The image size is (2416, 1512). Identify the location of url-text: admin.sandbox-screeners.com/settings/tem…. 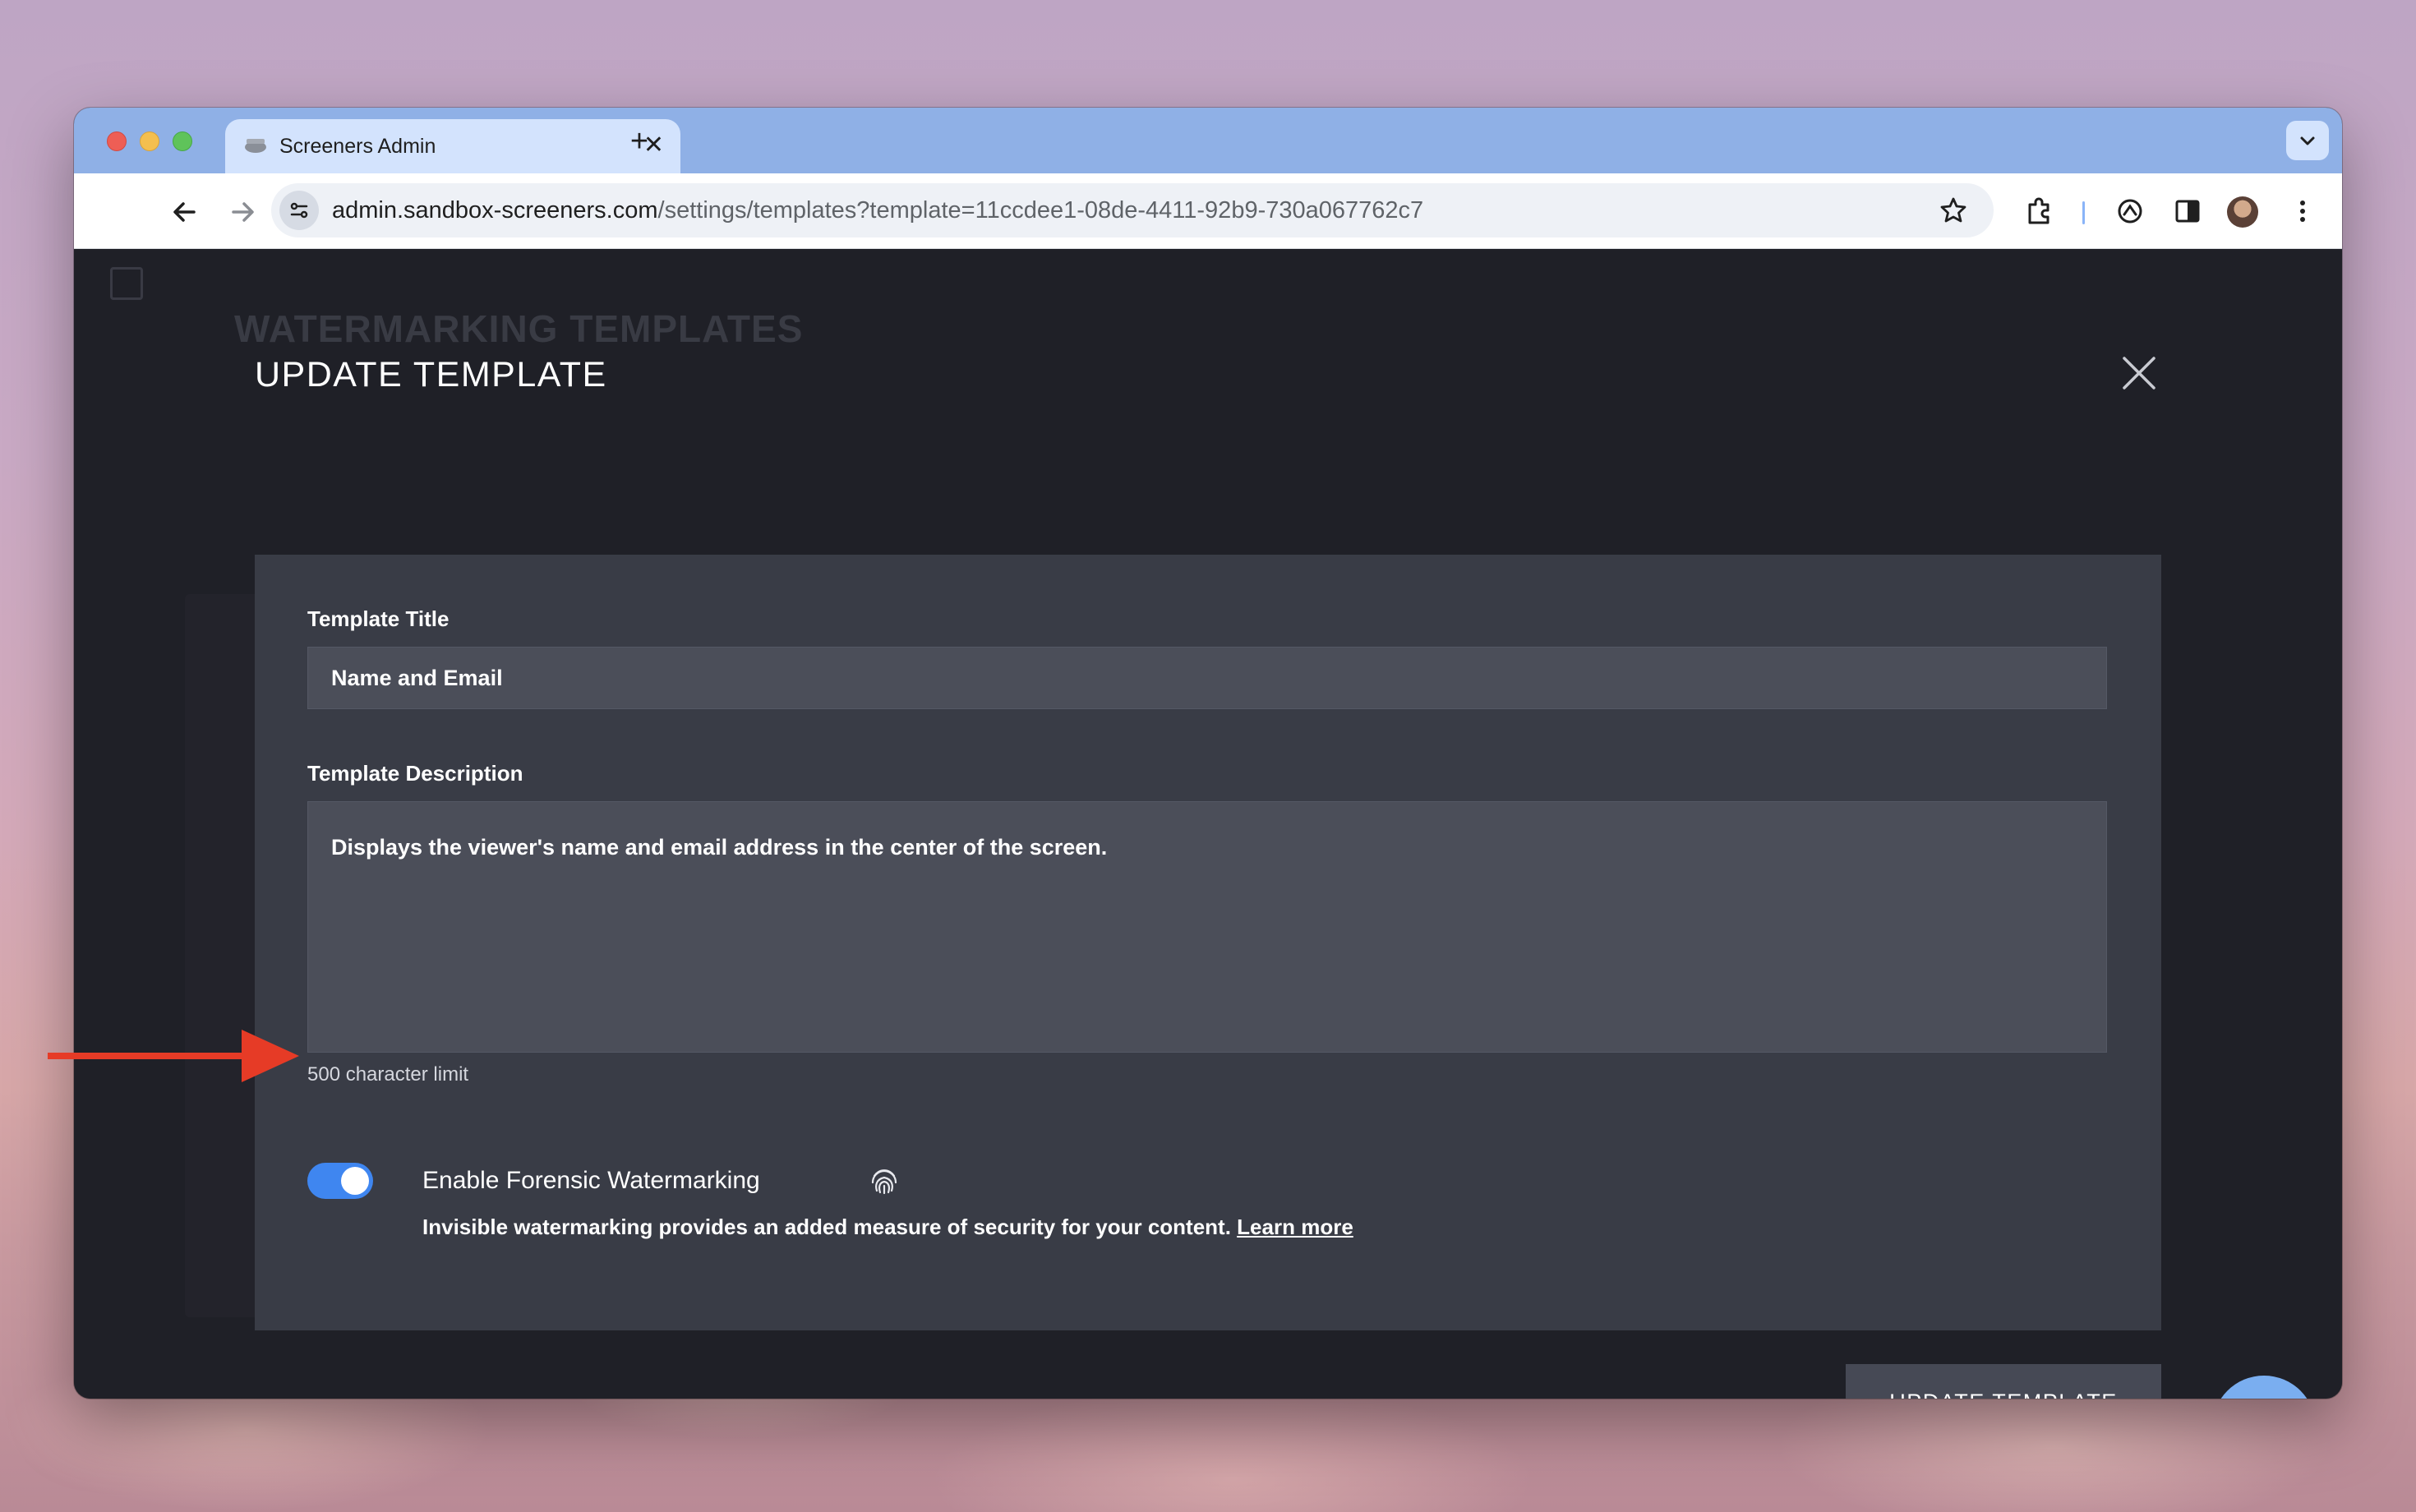
(878, 210).